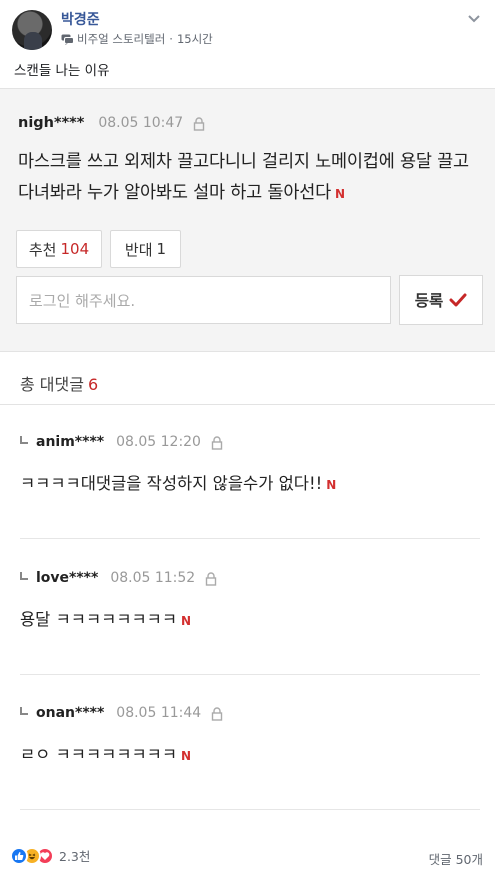 The height and width of the screenshot is (874, 495). I want to click on post-audience: 비주얼 스토리텔러, so click(121, 39).